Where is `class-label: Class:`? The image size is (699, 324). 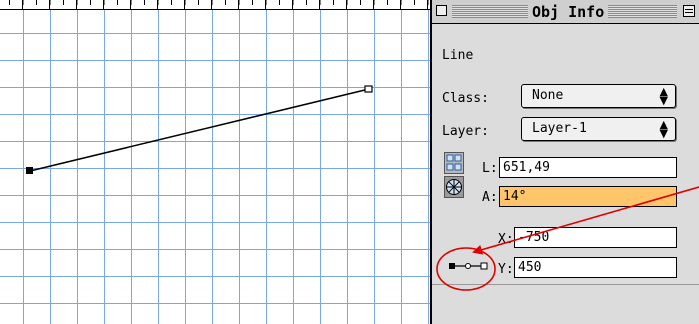
class-label: Class: is located at coordinates (465, 98).